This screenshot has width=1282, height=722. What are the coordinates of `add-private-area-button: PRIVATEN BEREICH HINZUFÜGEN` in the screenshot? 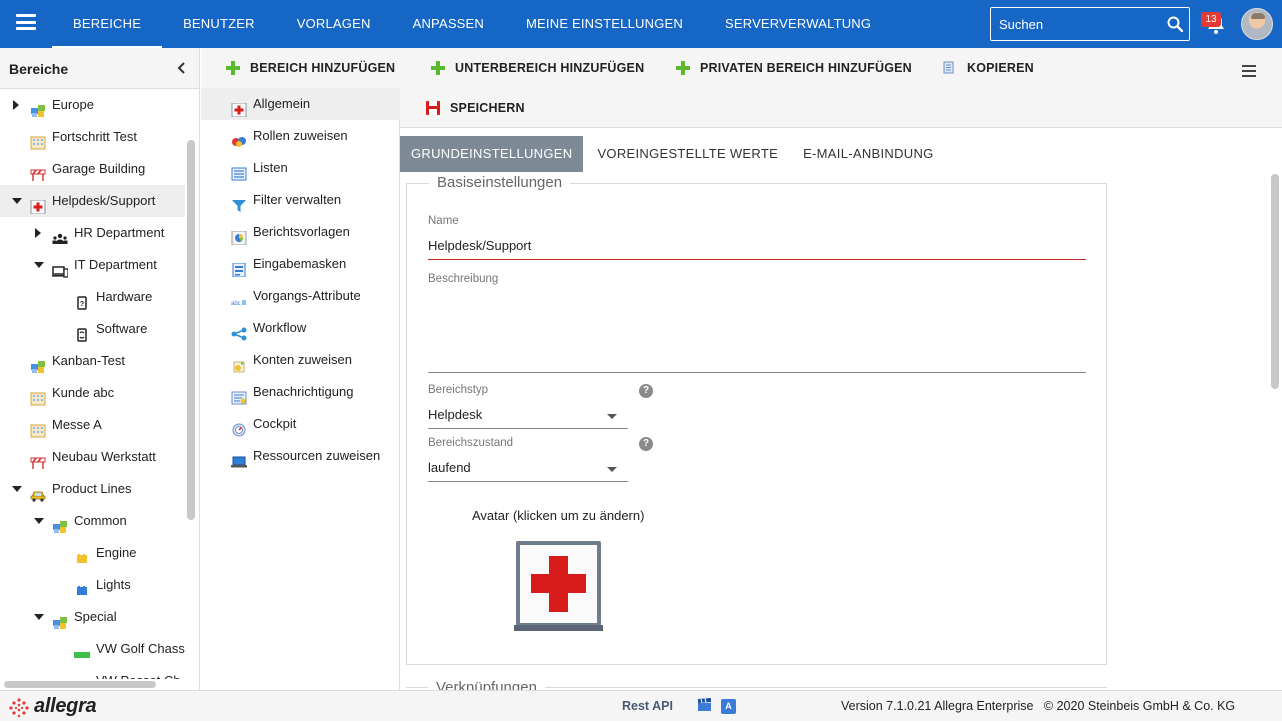 It's located at (794, 68).